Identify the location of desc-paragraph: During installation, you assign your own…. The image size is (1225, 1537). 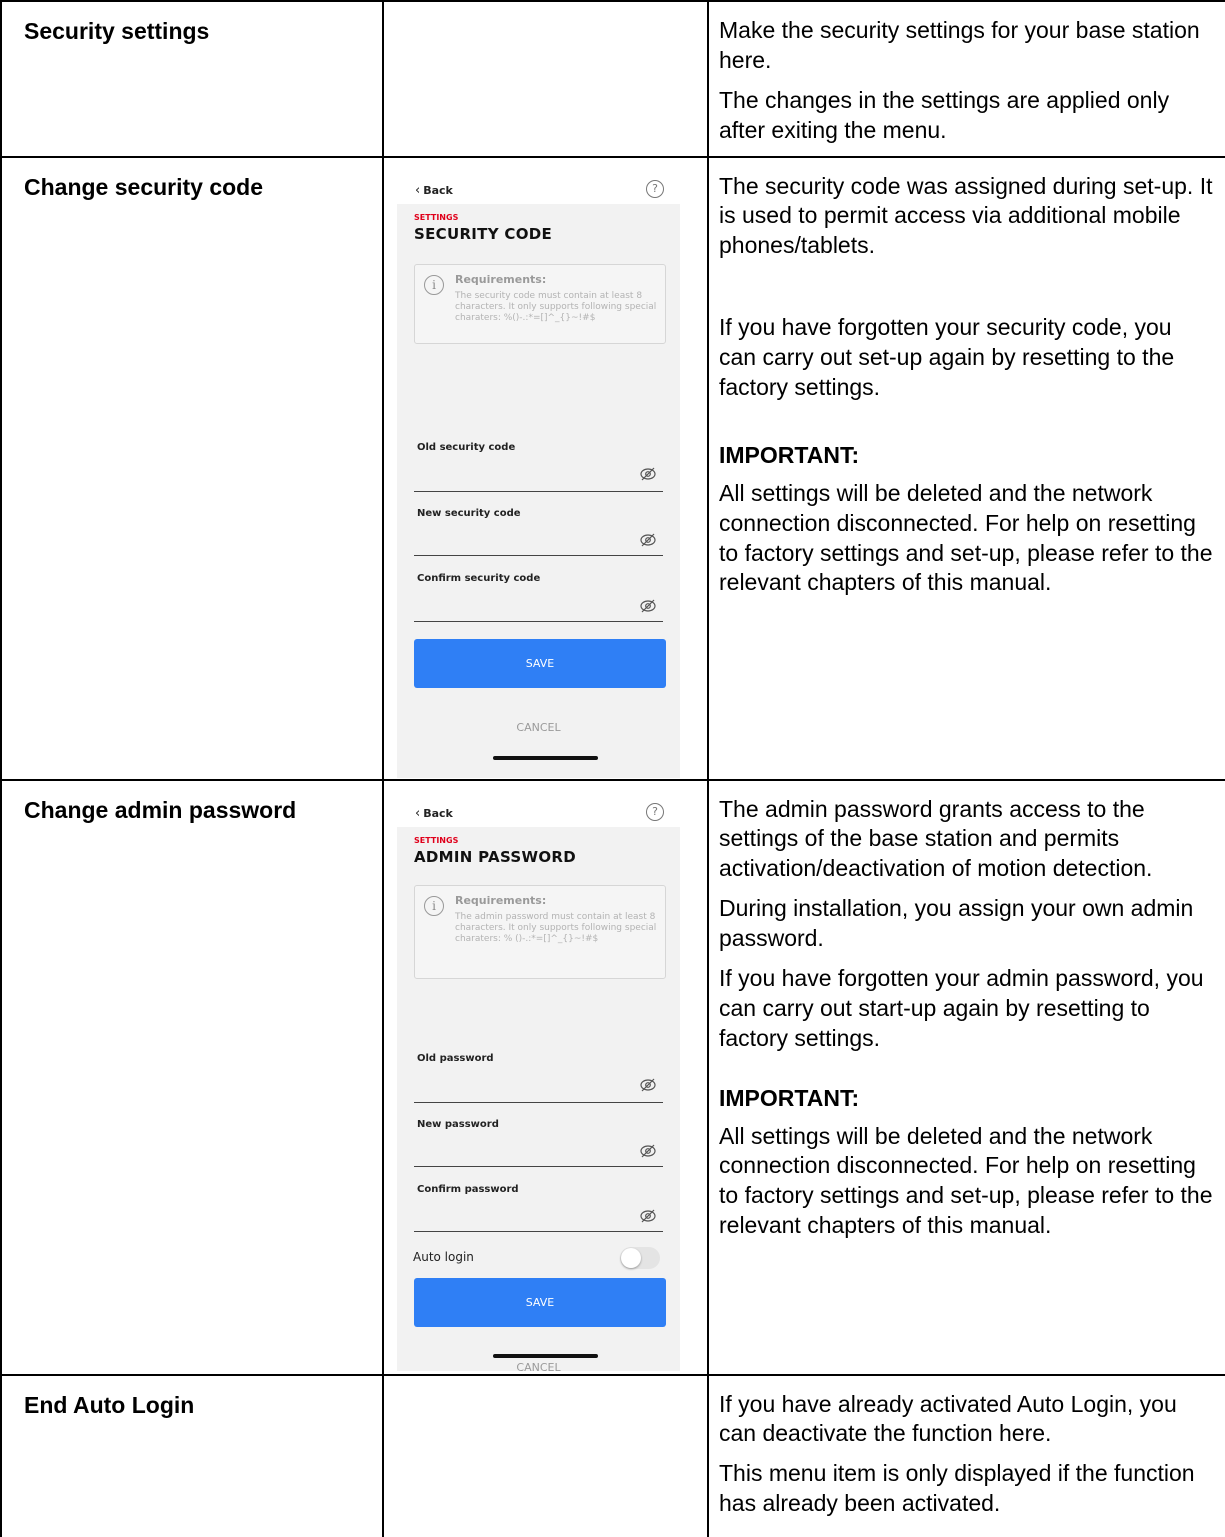
(956, 923).